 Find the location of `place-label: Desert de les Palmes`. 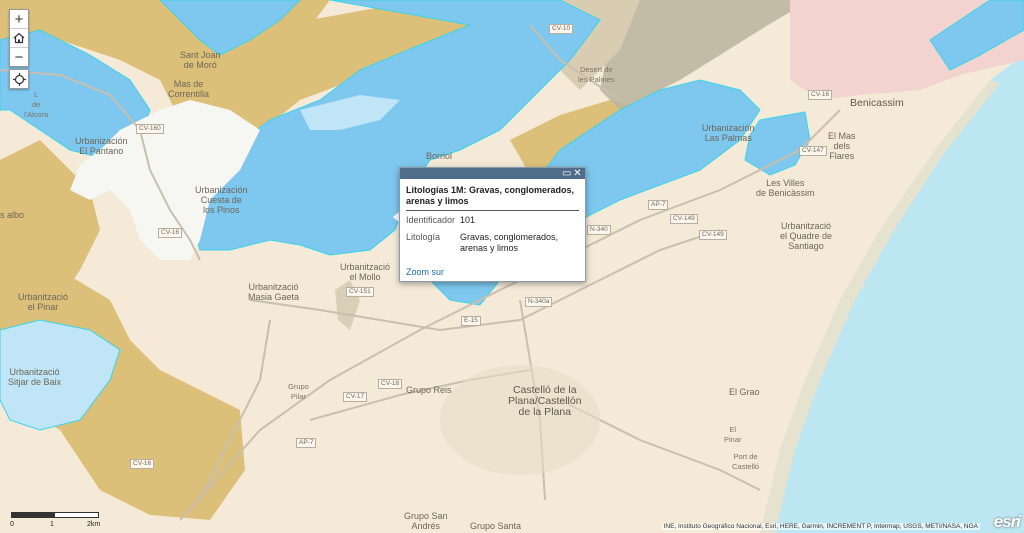

place-label: Desert de les Palmes is located at coordinates (596, 74).